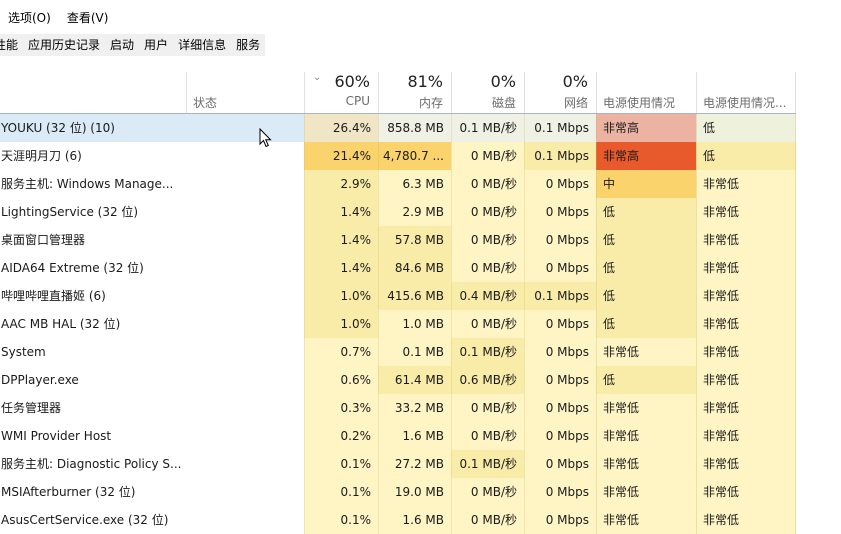 Image resolution: width=841 pixels, height=534 pixels. Describe the element at coordinates (72, 268) in the screenshot. I see `process-name: AIDA64 Extreme (32 位)` at that location.